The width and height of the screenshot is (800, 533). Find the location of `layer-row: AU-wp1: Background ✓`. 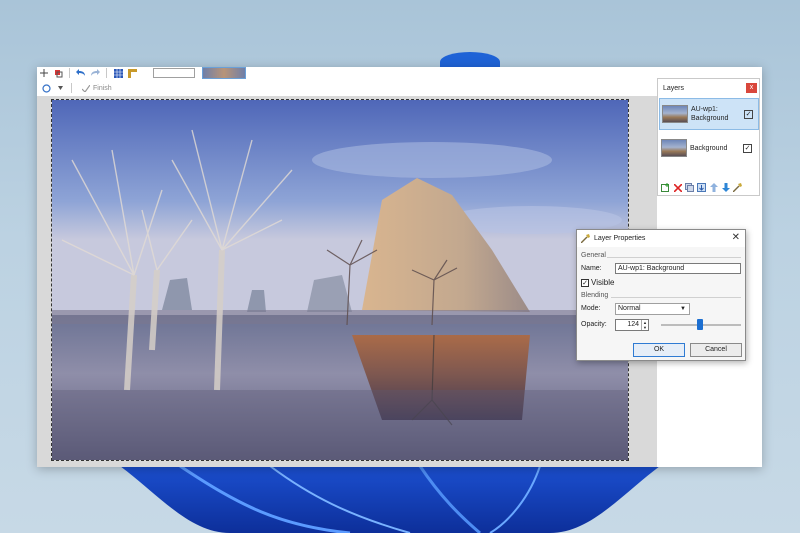

layer-row: AU-wp1: Background ✓ is located at coordinates (709, 114).